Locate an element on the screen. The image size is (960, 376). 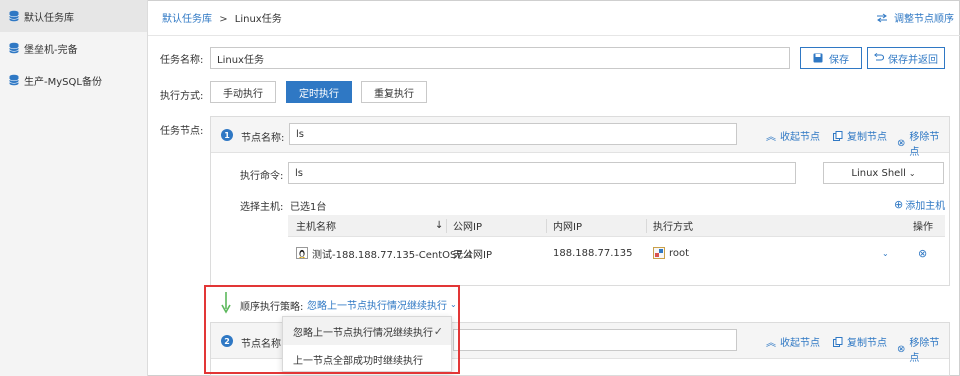
breadcrumb: 默认任务库 > Linux任务 is located at coordinates (222, 17).